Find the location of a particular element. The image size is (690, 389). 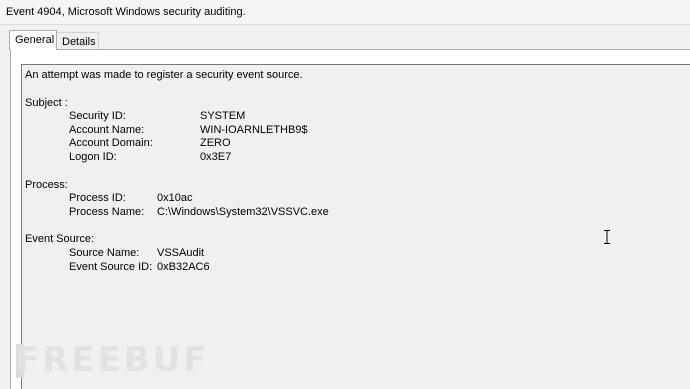

field-label: Account Name: is located at coordinates (107, 130).